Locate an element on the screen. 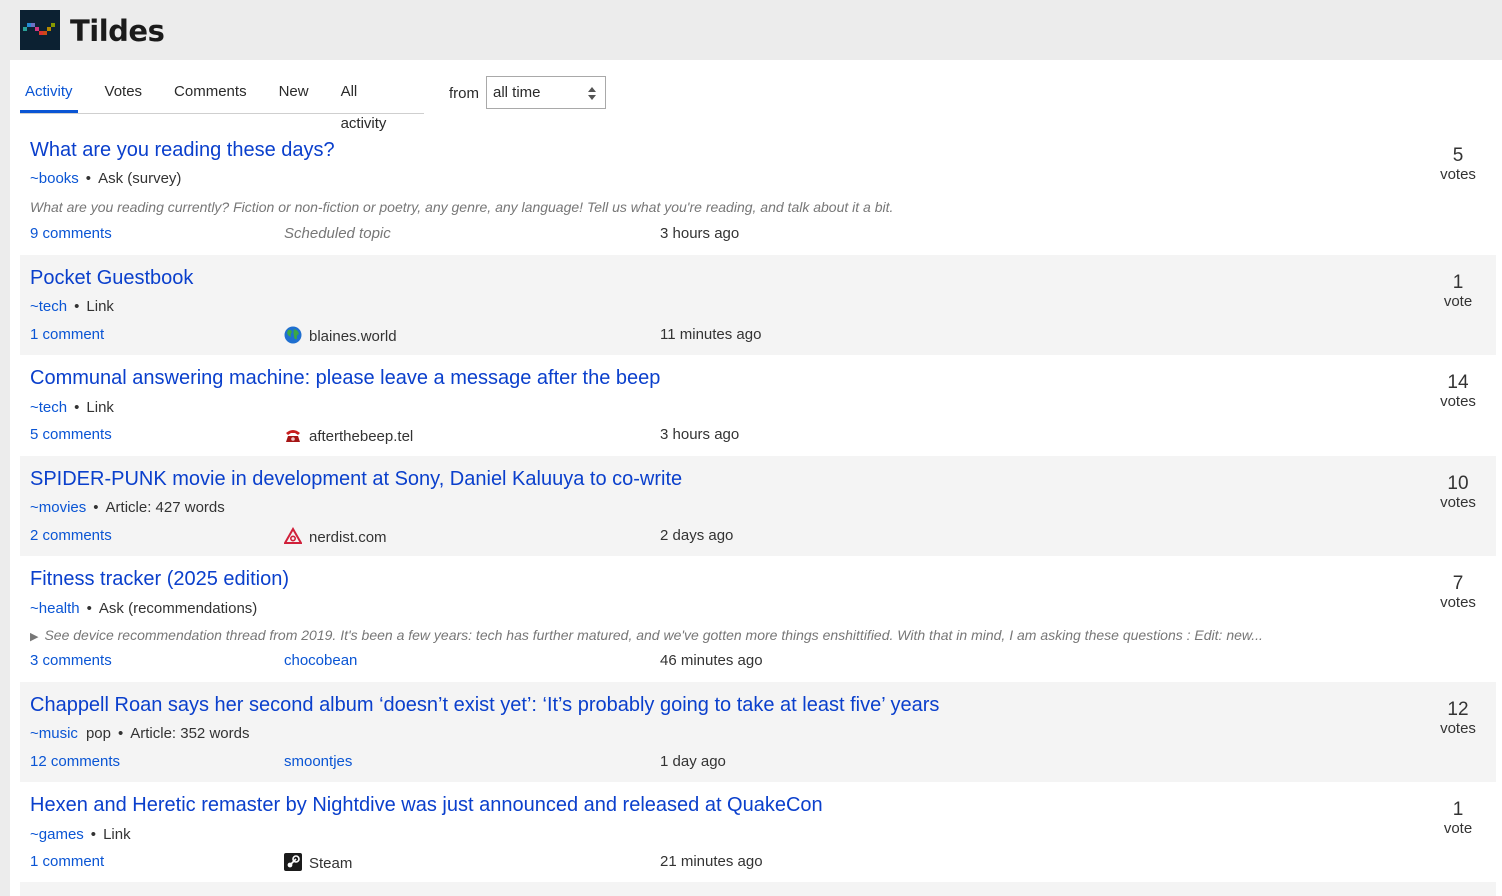  topic-title: What are you reading these days? is located at coordinates (182, 150).